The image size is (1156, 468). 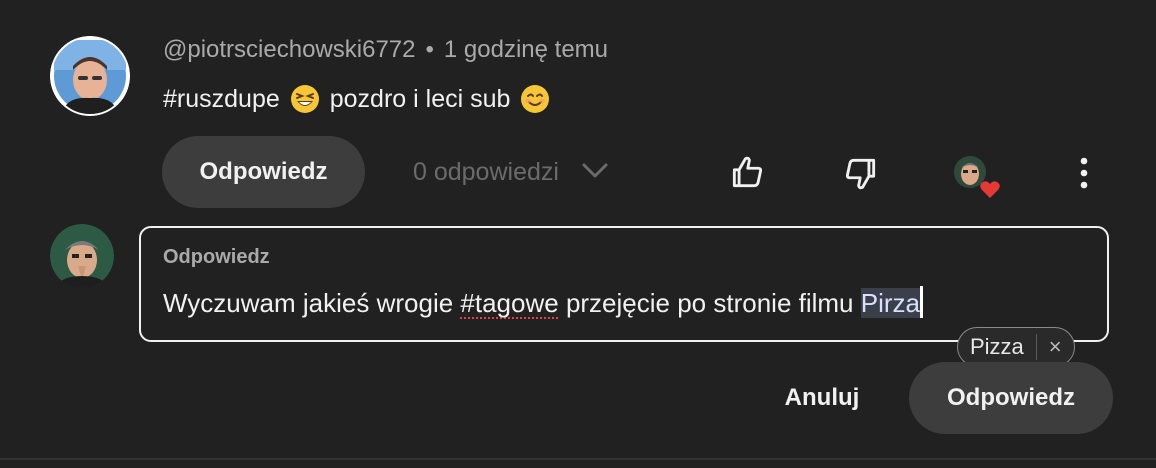 I want to click on thumbs-down-icon, so click(x=860, y=174).